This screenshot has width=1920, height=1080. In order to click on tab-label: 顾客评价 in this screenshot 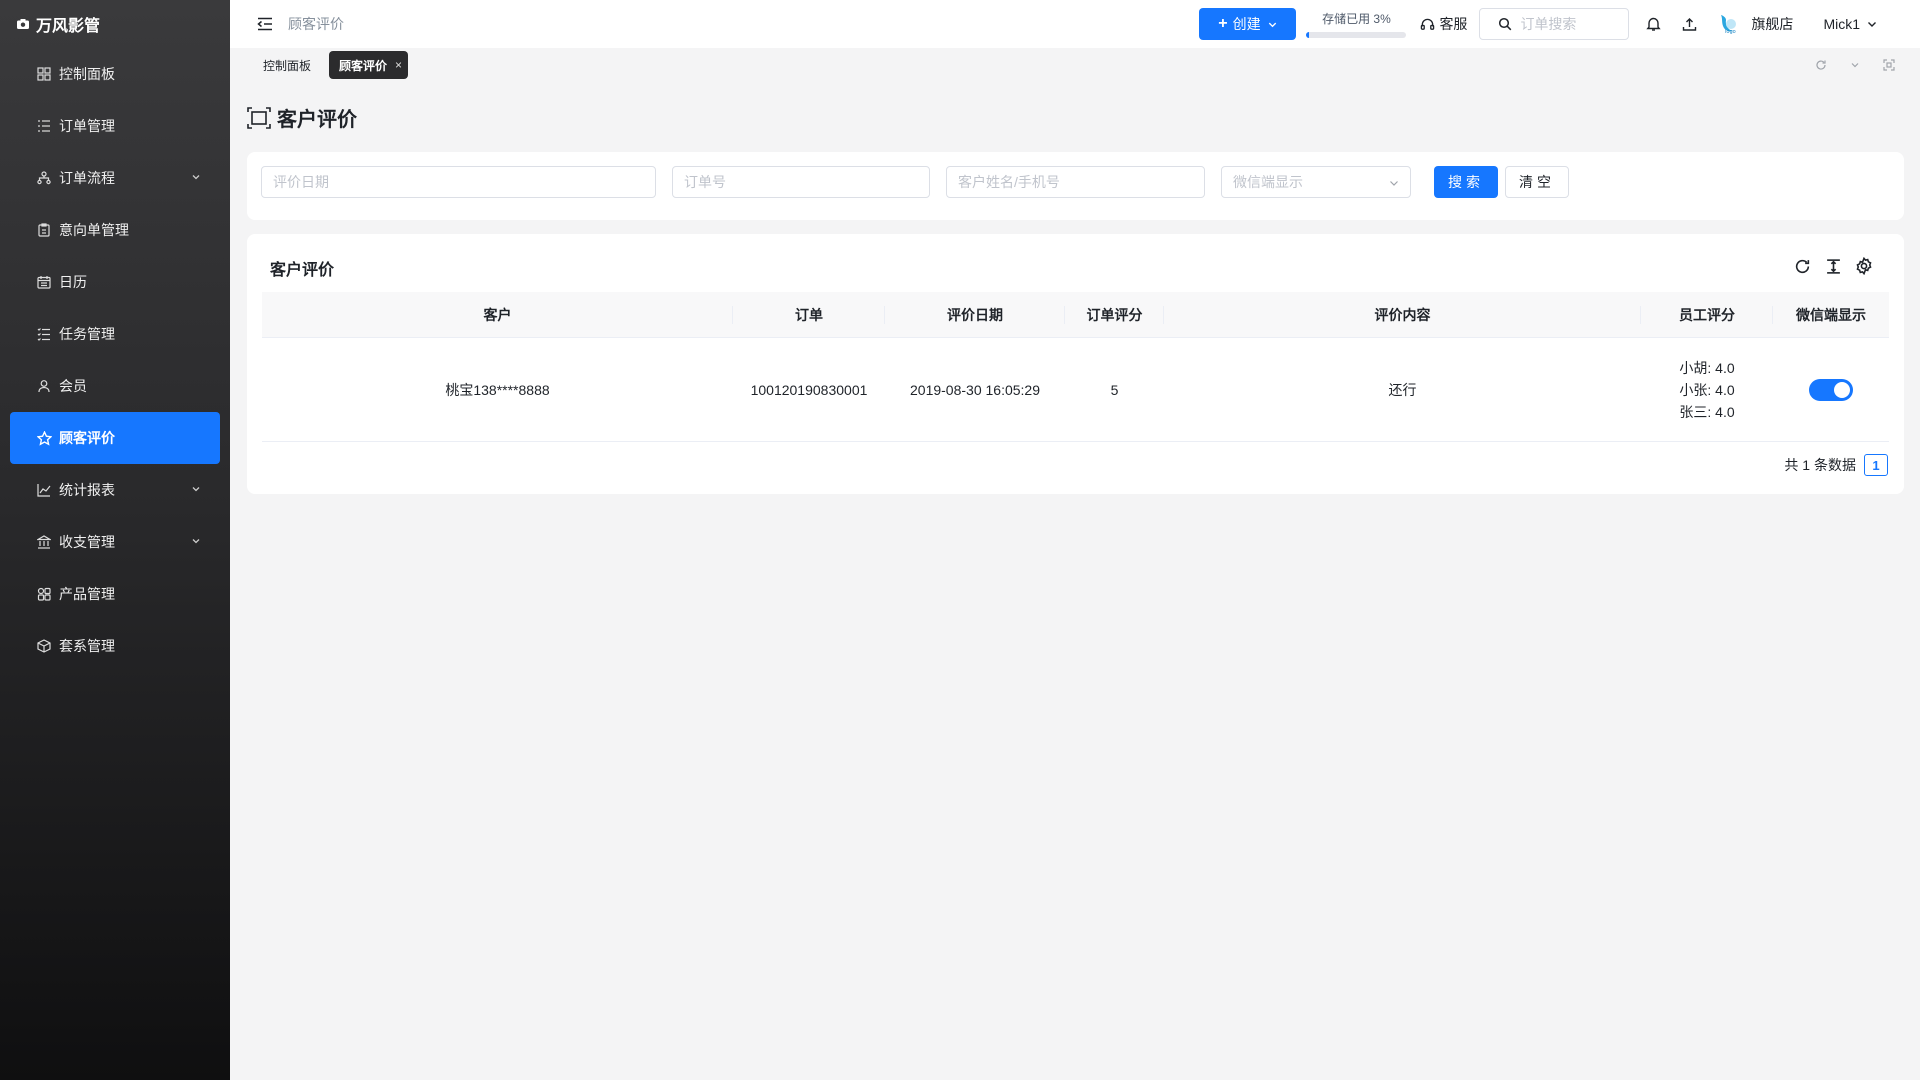, I will do `click(363, 65)`.